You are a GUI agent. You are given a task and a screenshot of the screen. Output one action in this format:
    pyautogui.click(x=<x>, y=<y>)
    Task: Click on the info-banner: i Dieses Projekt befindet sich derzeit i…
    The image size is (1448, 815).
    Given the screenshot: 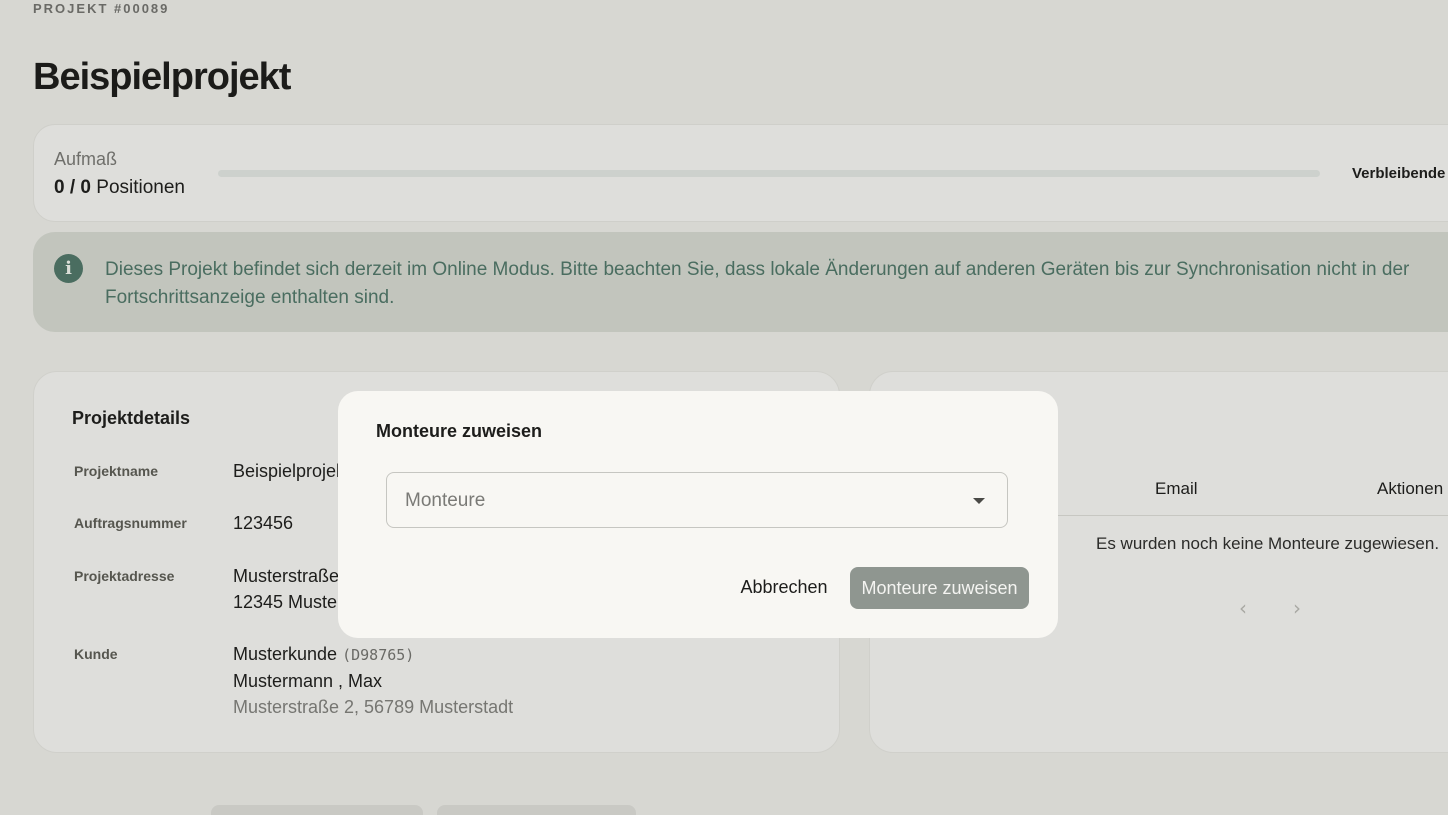 What is the action you would take?
    pyautogui.click(x=740, y=282)
    